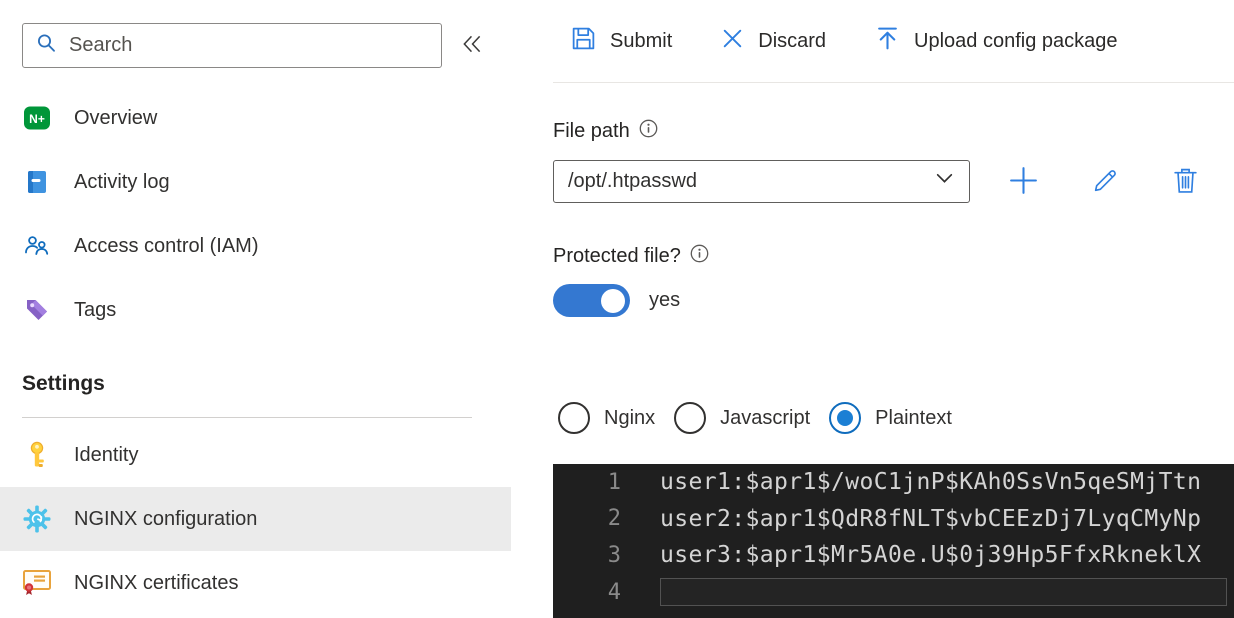 This screenshot has width=1234, height=618. What do you see at coordinates (931, 555) in the screenshot?
I see `line-text: user3:$apr1$Mr5A0e.U$0j39Hp5FfxRkneklX` at bounding box center [931, 555].